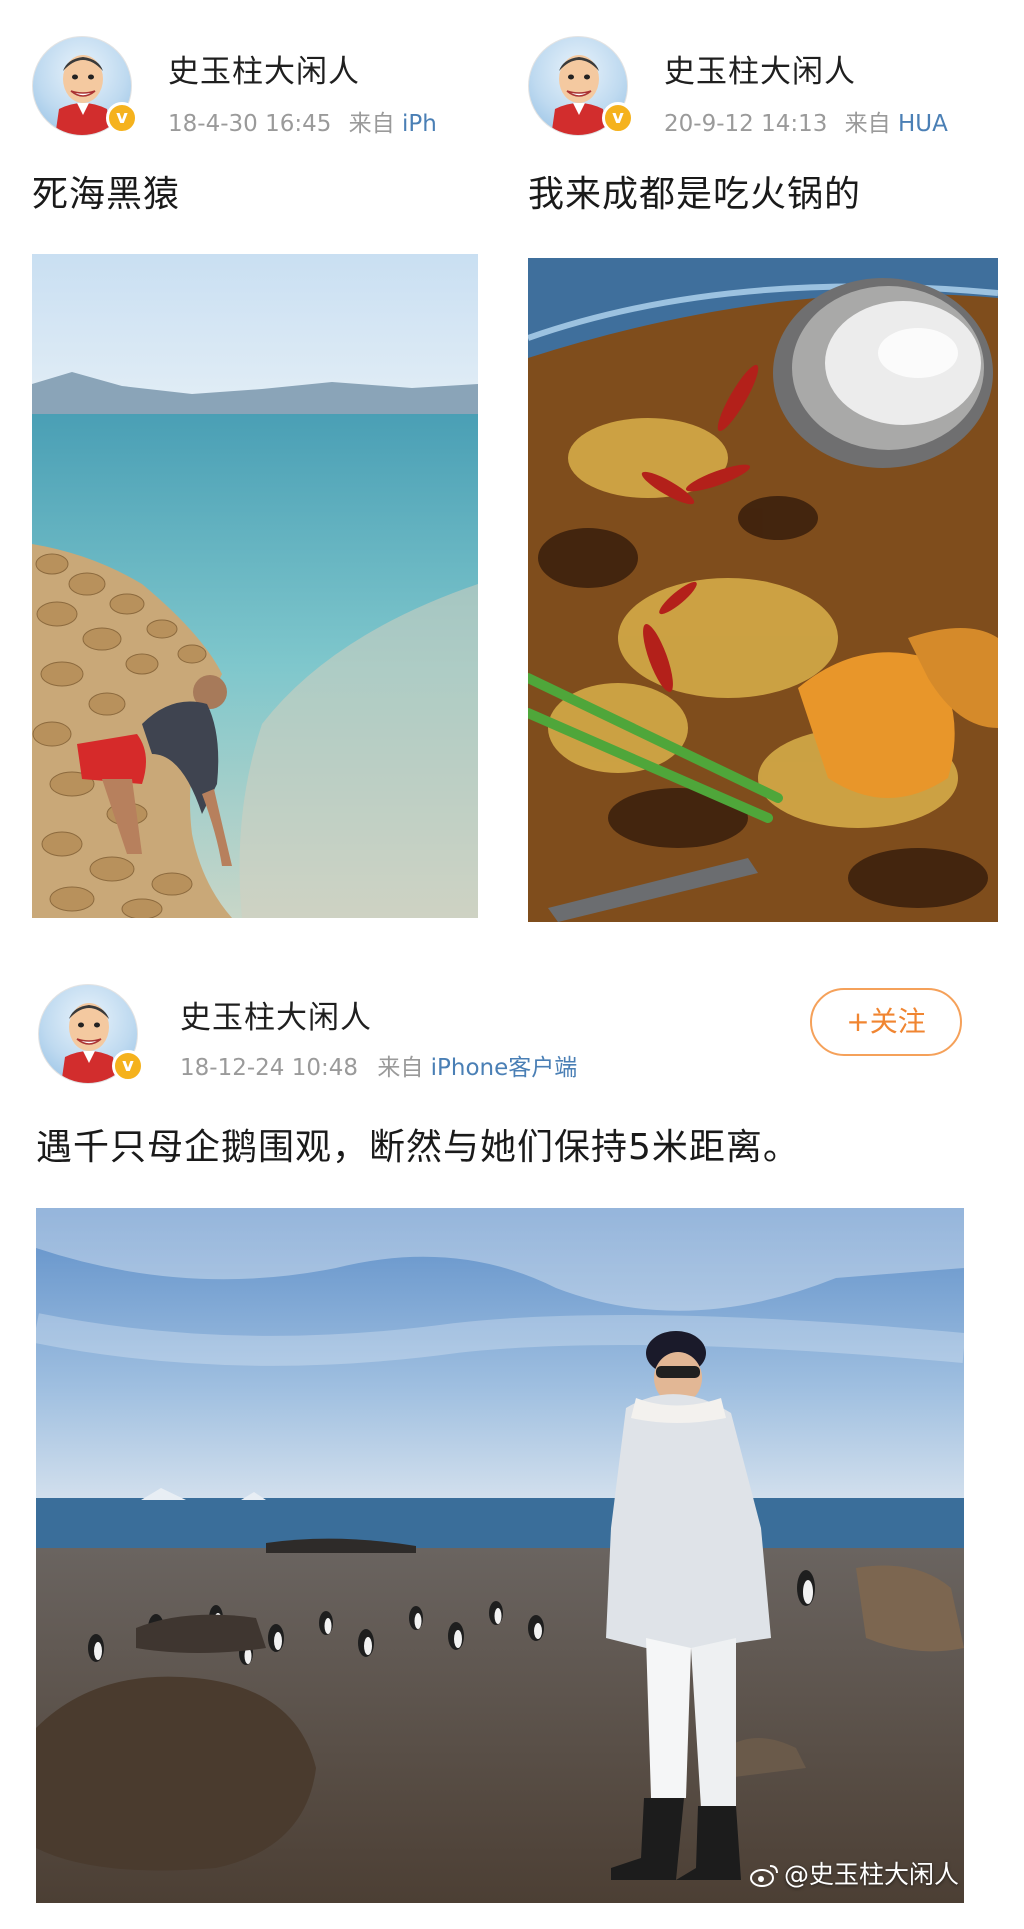 This screenshot has width=1024, height=1929. Describe the element at coordinates (106, 194) in the screenshot. I see `post-text: 死海黑猿` at that location.